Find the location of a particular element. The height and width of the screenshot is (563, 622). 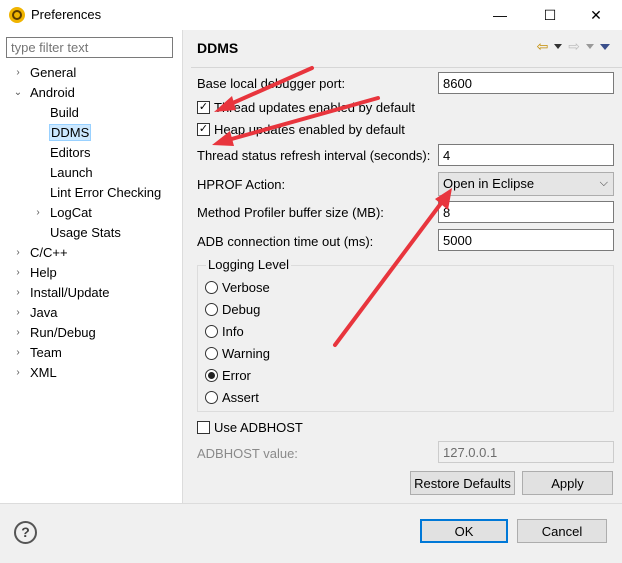

eclipse-app-icon is located at coordinates (17, 15).